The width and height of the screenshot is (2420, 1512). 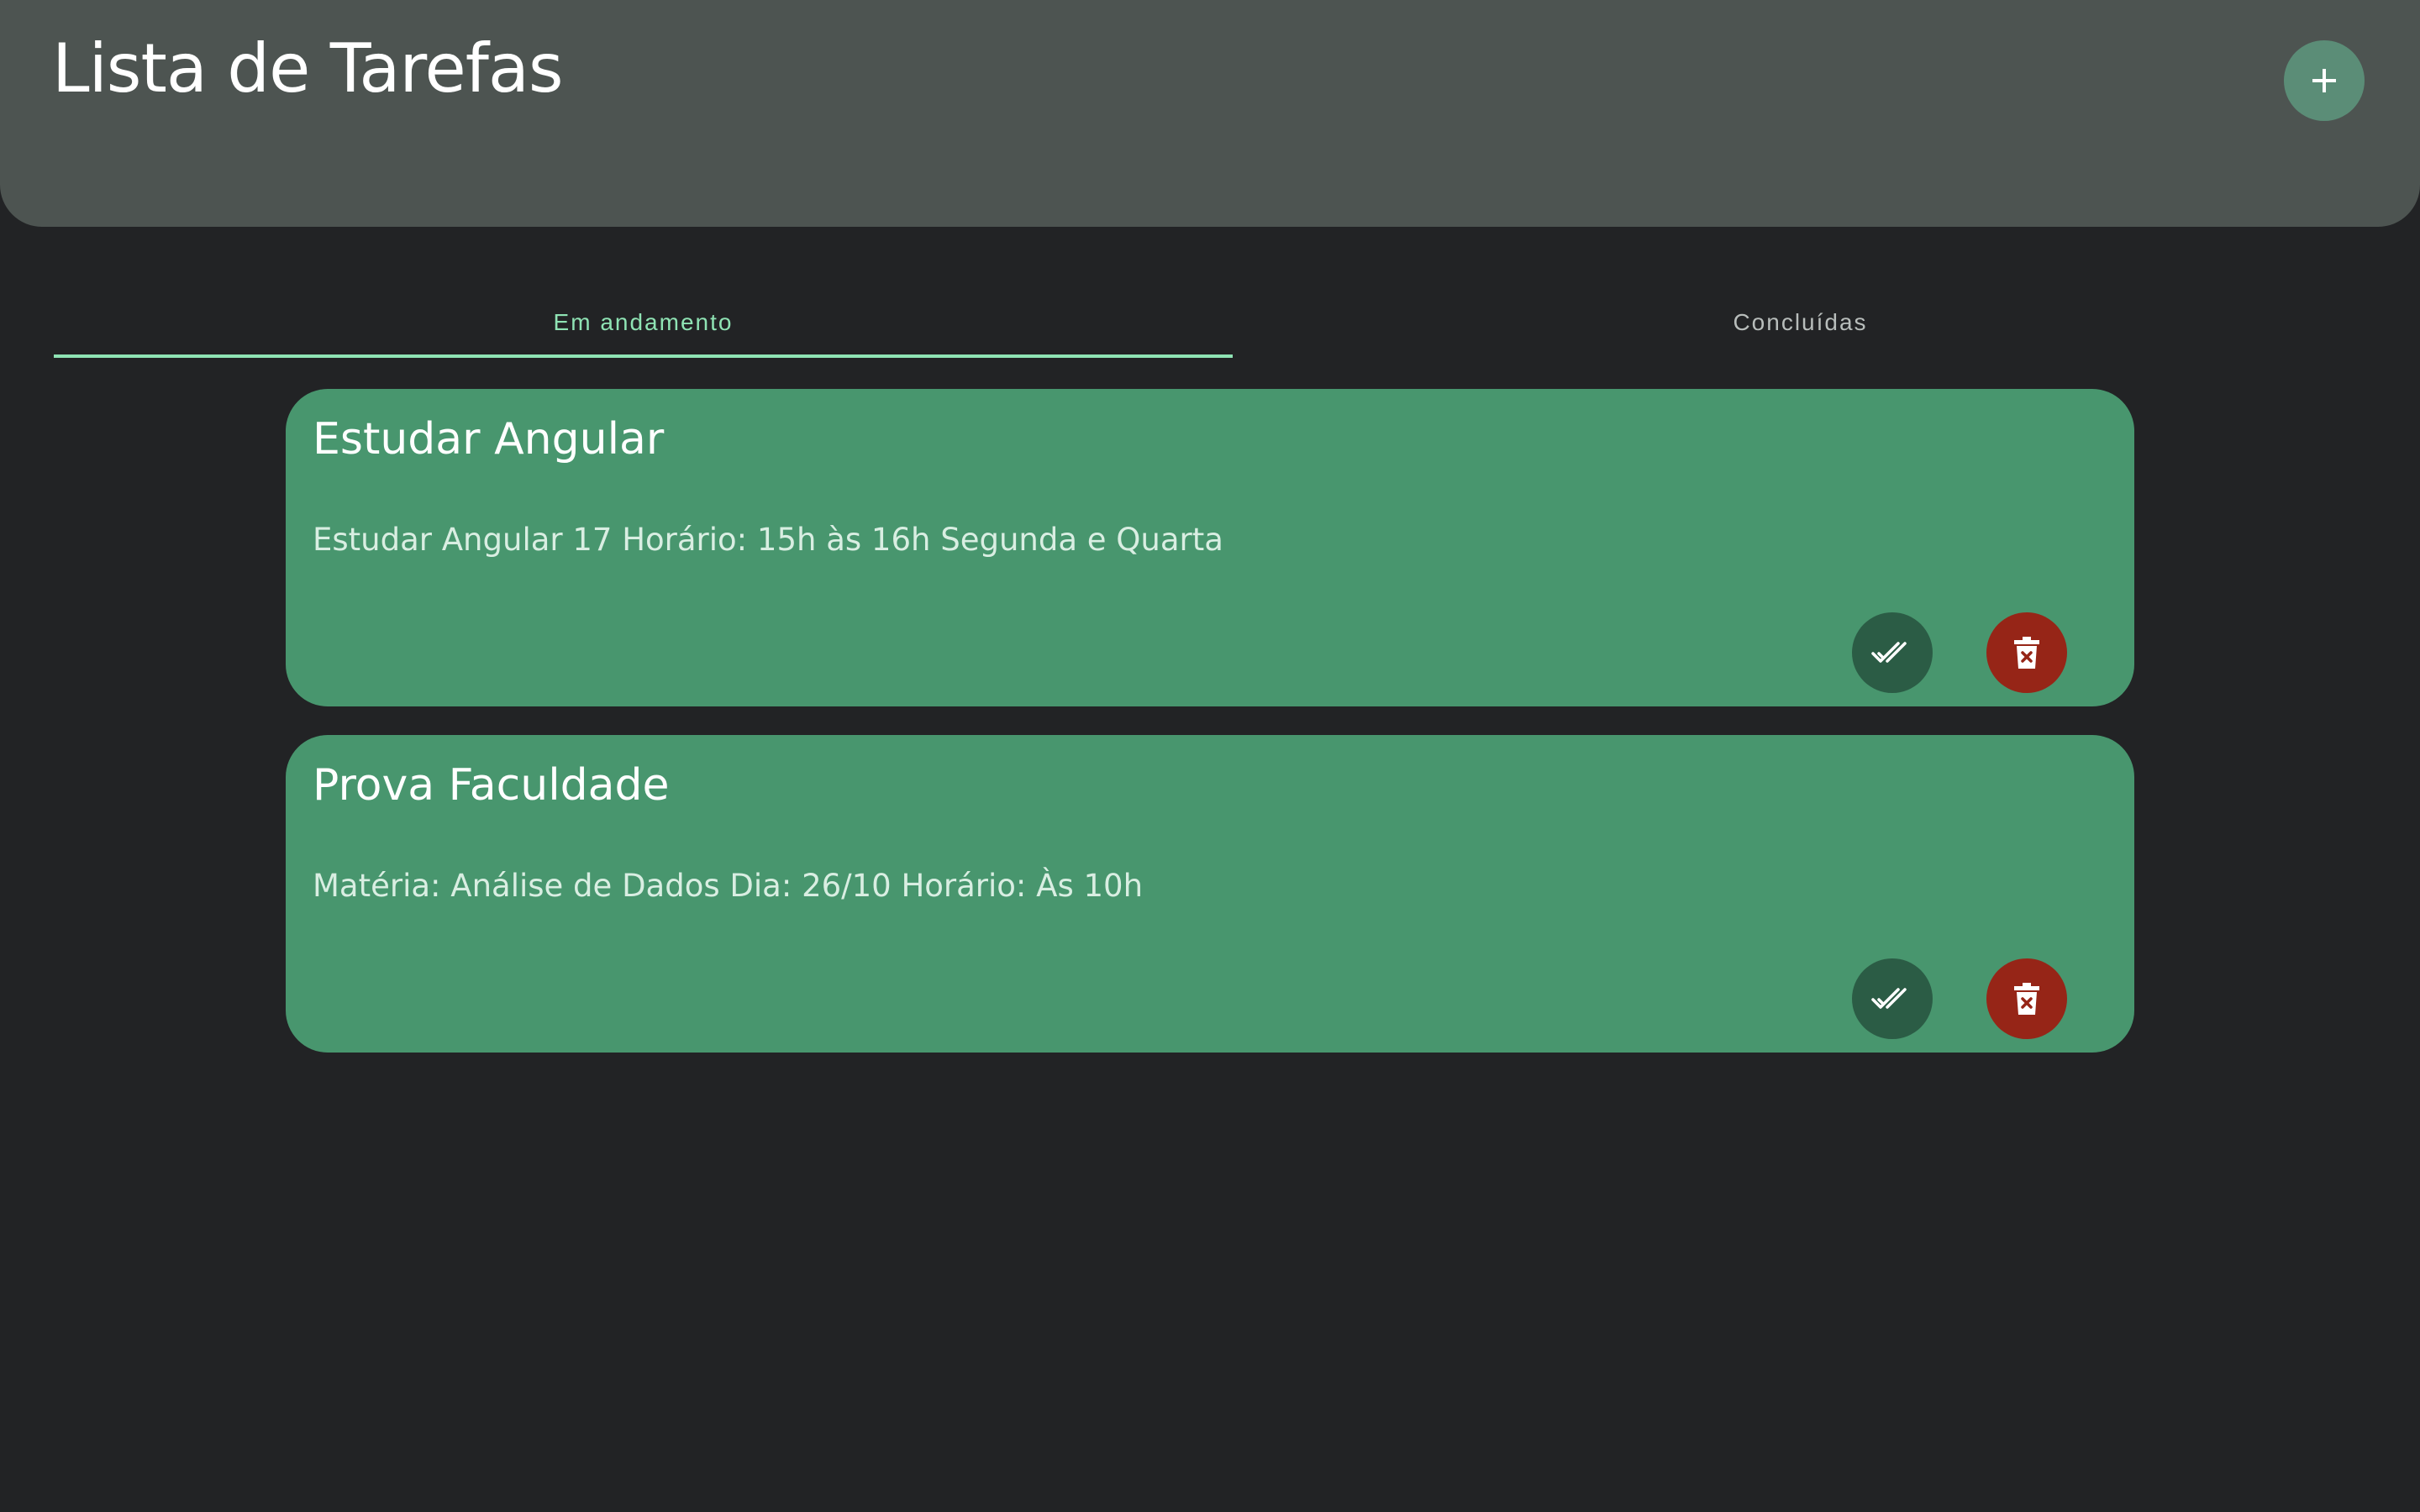 I want to click on task-title: Prova Faculdade, so click(x=492, y=785).